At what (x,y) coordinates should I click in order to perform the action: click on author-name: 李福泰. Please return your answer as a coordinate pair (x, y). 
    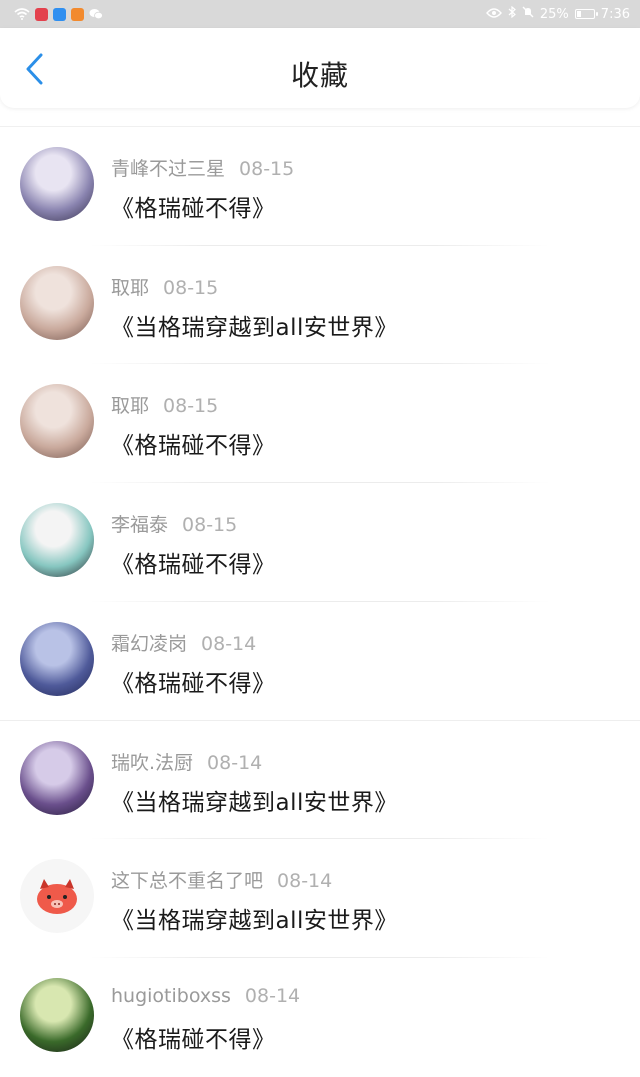
    Looking at the image, I should click on (139, 525).